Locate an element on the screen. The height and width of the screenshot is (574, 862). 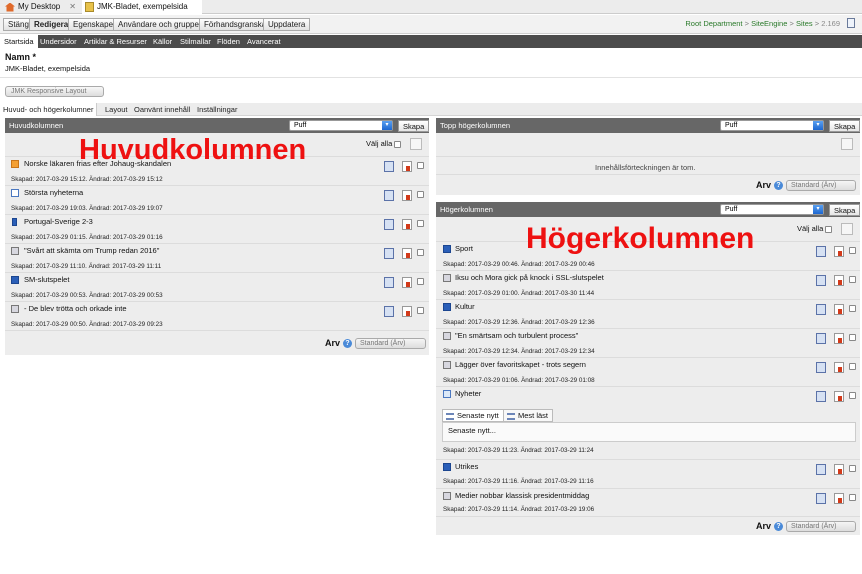
item-title: Nyheter is located at coordinates (468, 393).